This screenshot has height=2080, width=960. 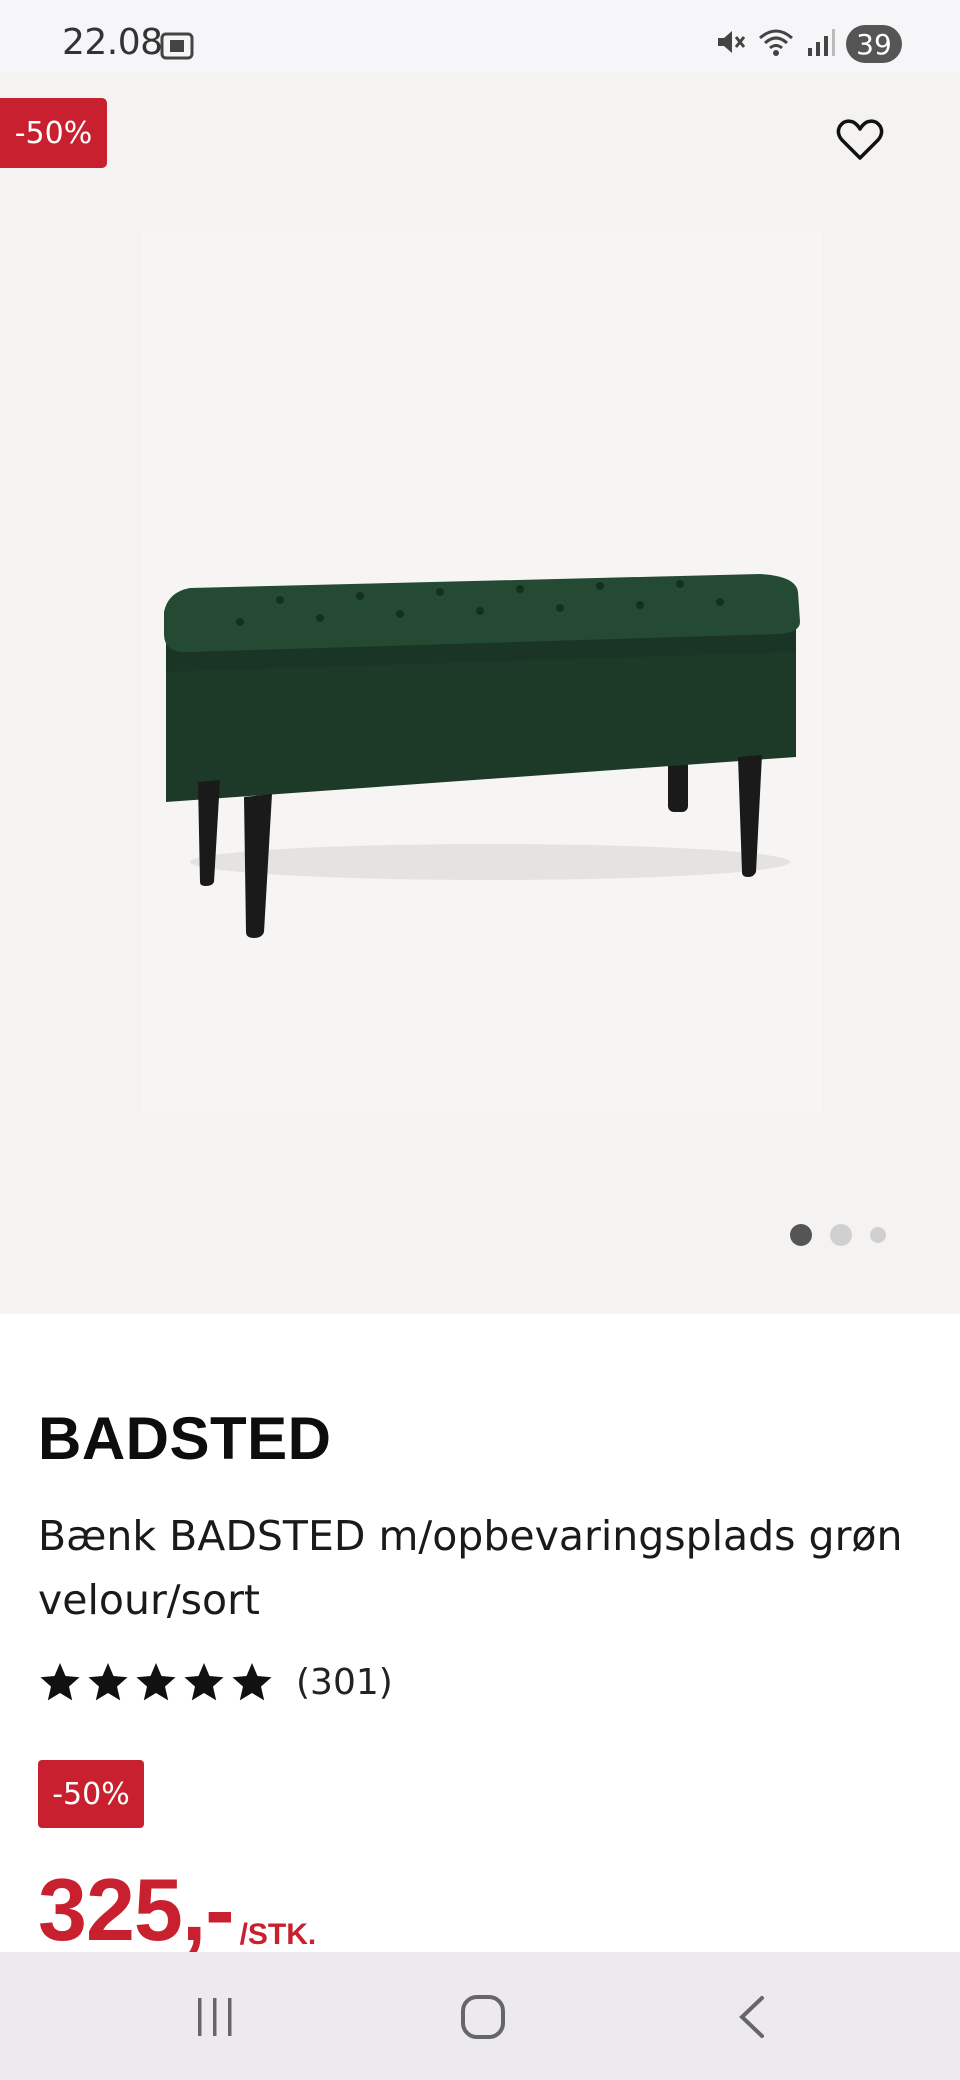 I want to click on mute-icon, so click(x=730, y=44).